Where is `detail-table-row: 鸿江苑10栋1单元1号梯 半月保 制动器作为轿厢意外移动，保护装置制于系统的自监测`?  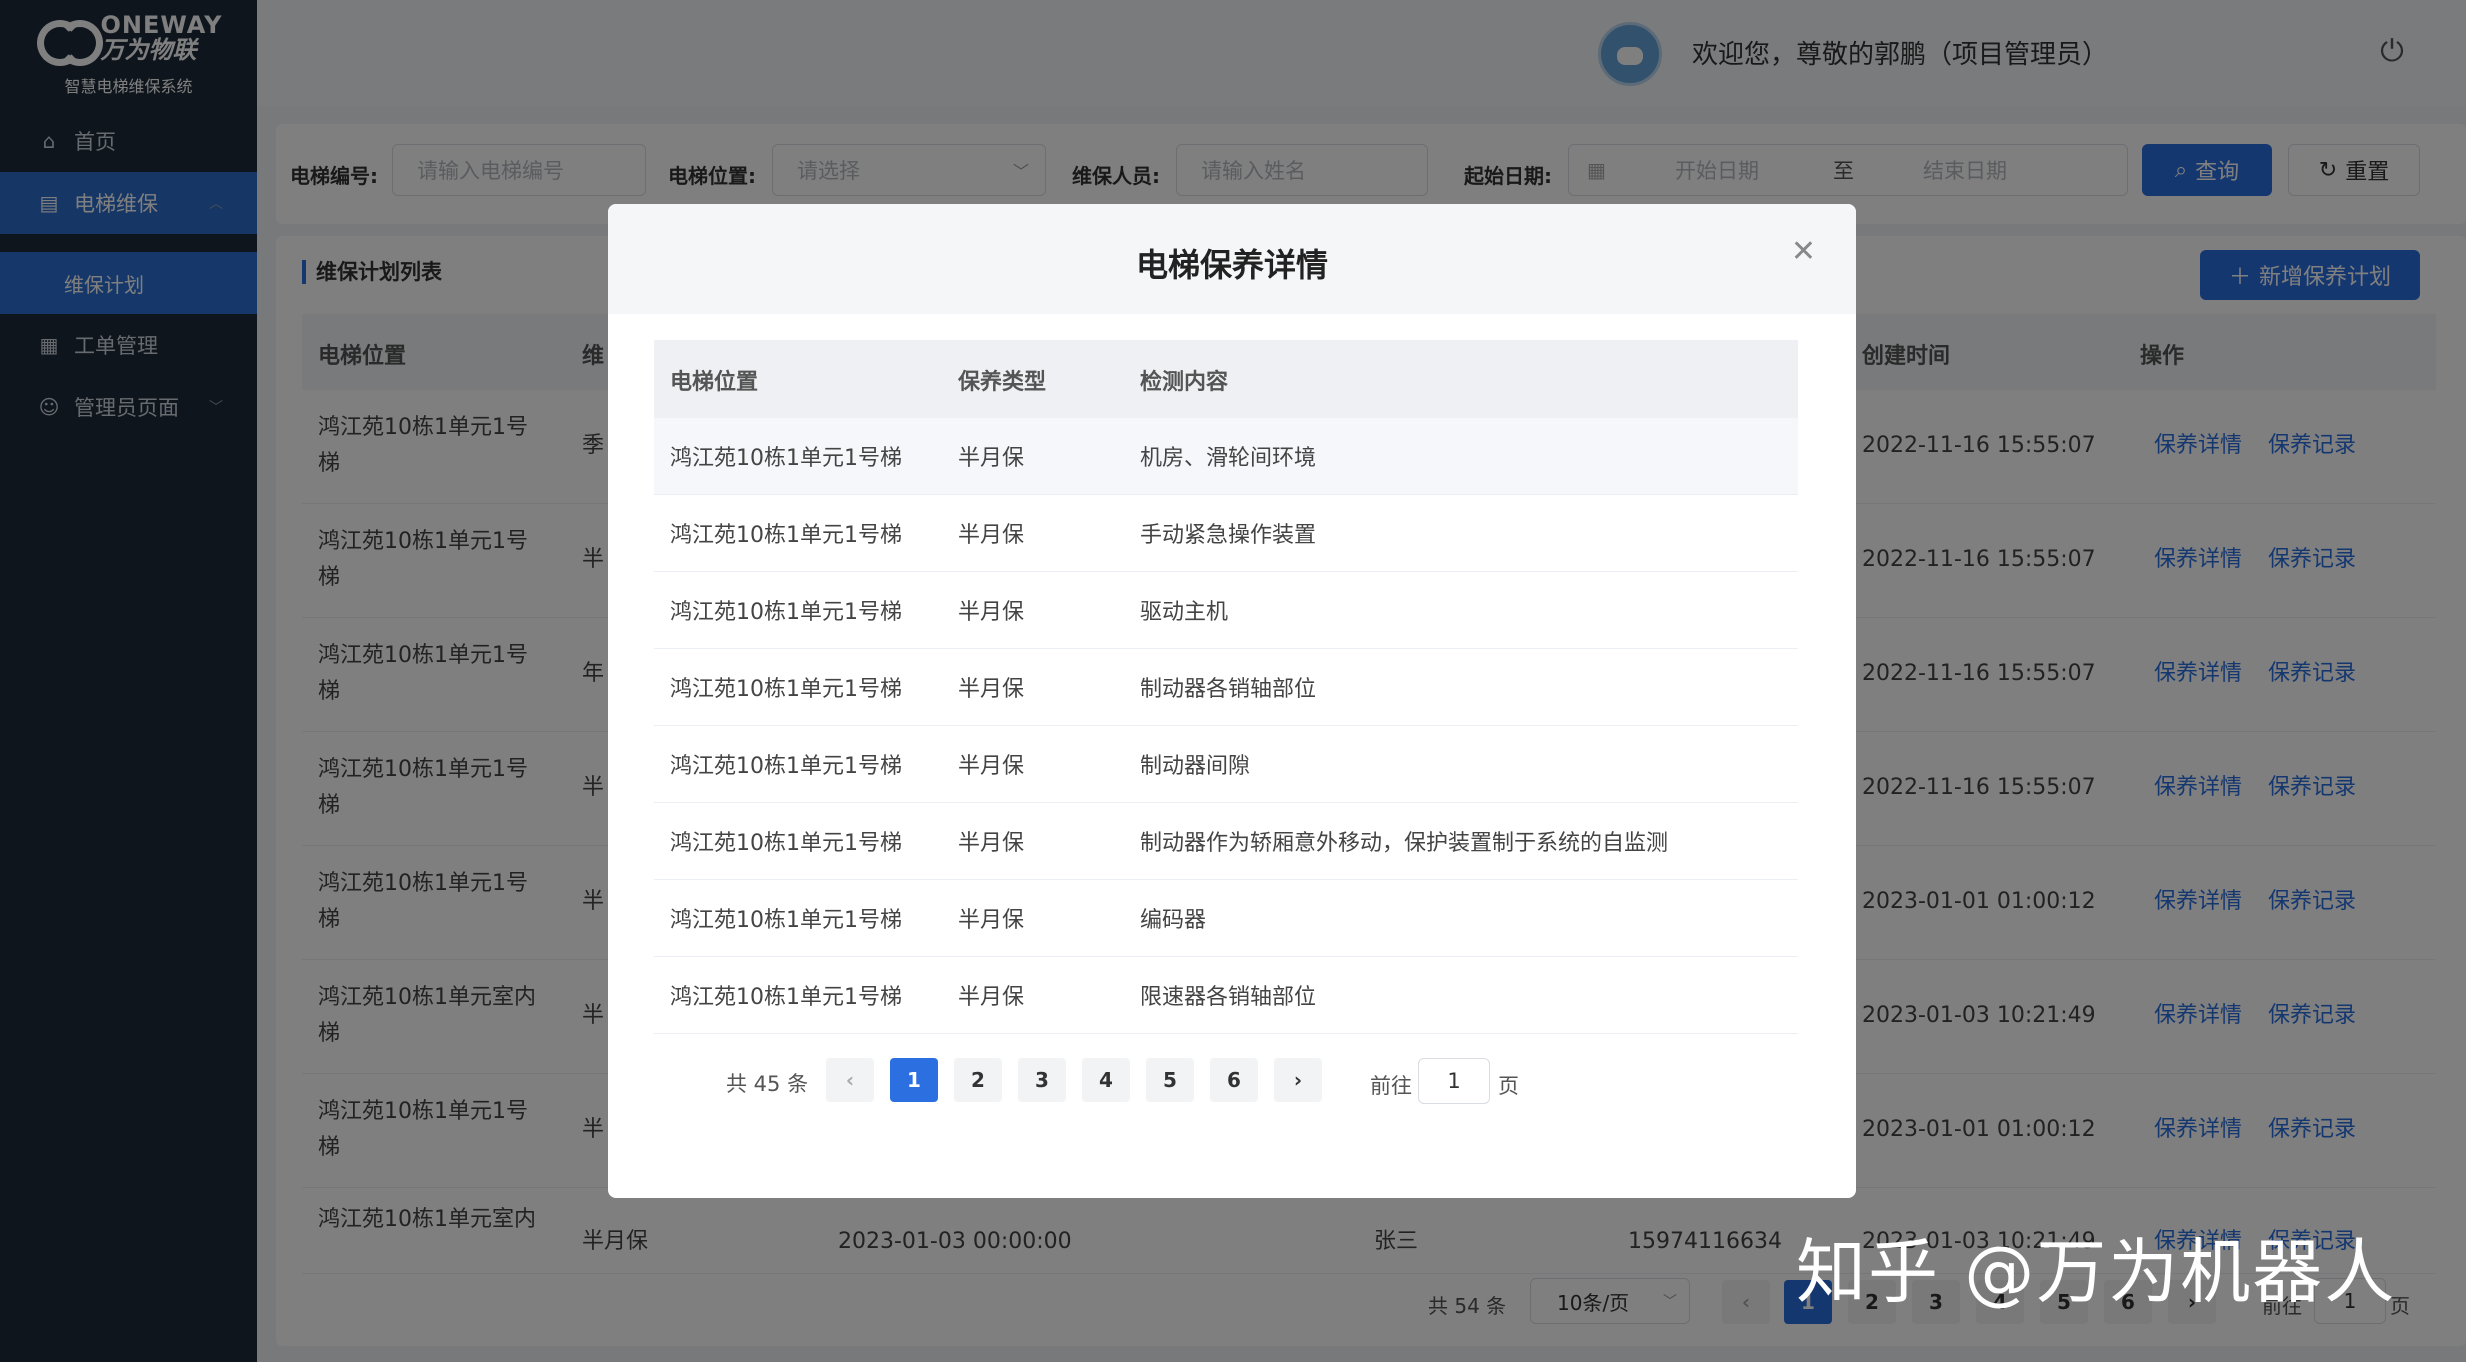 detail-table-row: 鸿江苑10栋1单元1号梯 半月保 制动器作为轿厢意外移动，保护装置制于系统的自监测 is located at coordinates (1226, 841).